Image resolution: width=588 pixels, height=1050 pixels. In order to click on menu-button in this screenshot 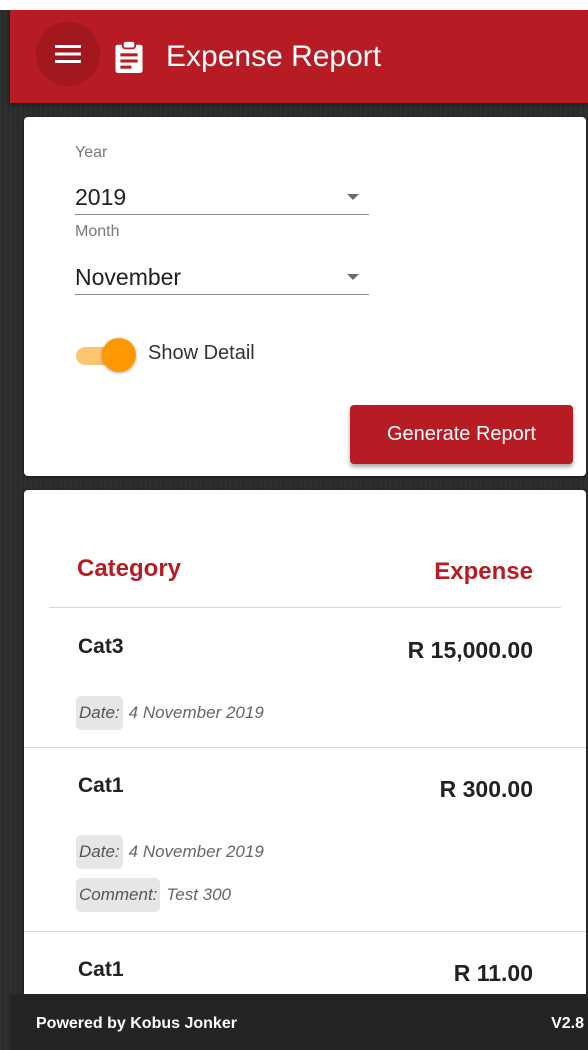, I will do `click(68, 54)`.